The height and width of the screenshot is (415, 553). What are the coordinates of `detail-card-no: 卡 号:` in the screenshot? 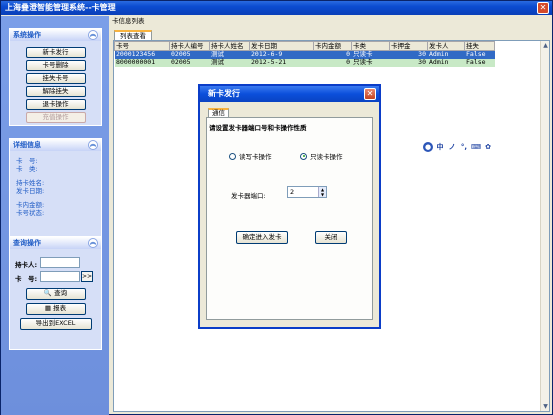 It's located at (27, 161).